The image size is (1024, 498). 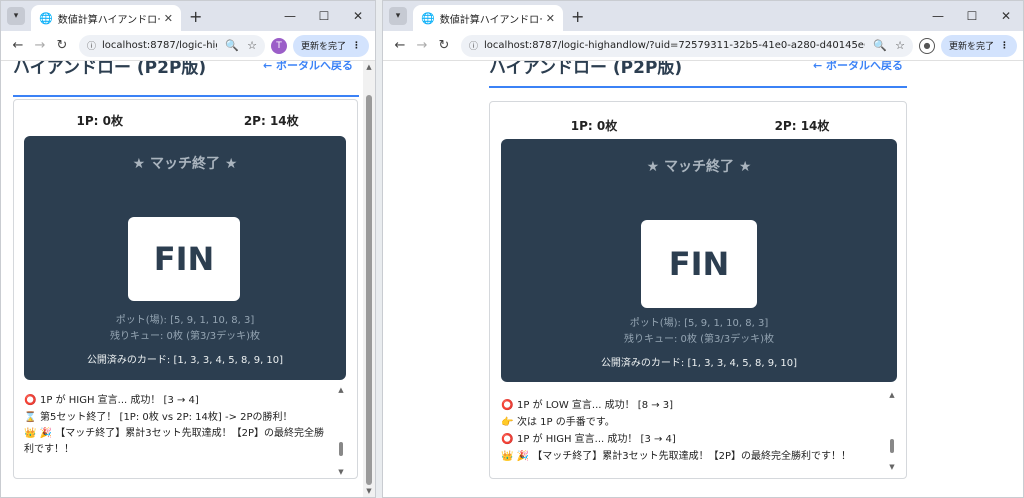 What do you see at coordinates (30, 417) in the screenshot?
I see `log-icon: ⌛` at bounding box center [30, 417].